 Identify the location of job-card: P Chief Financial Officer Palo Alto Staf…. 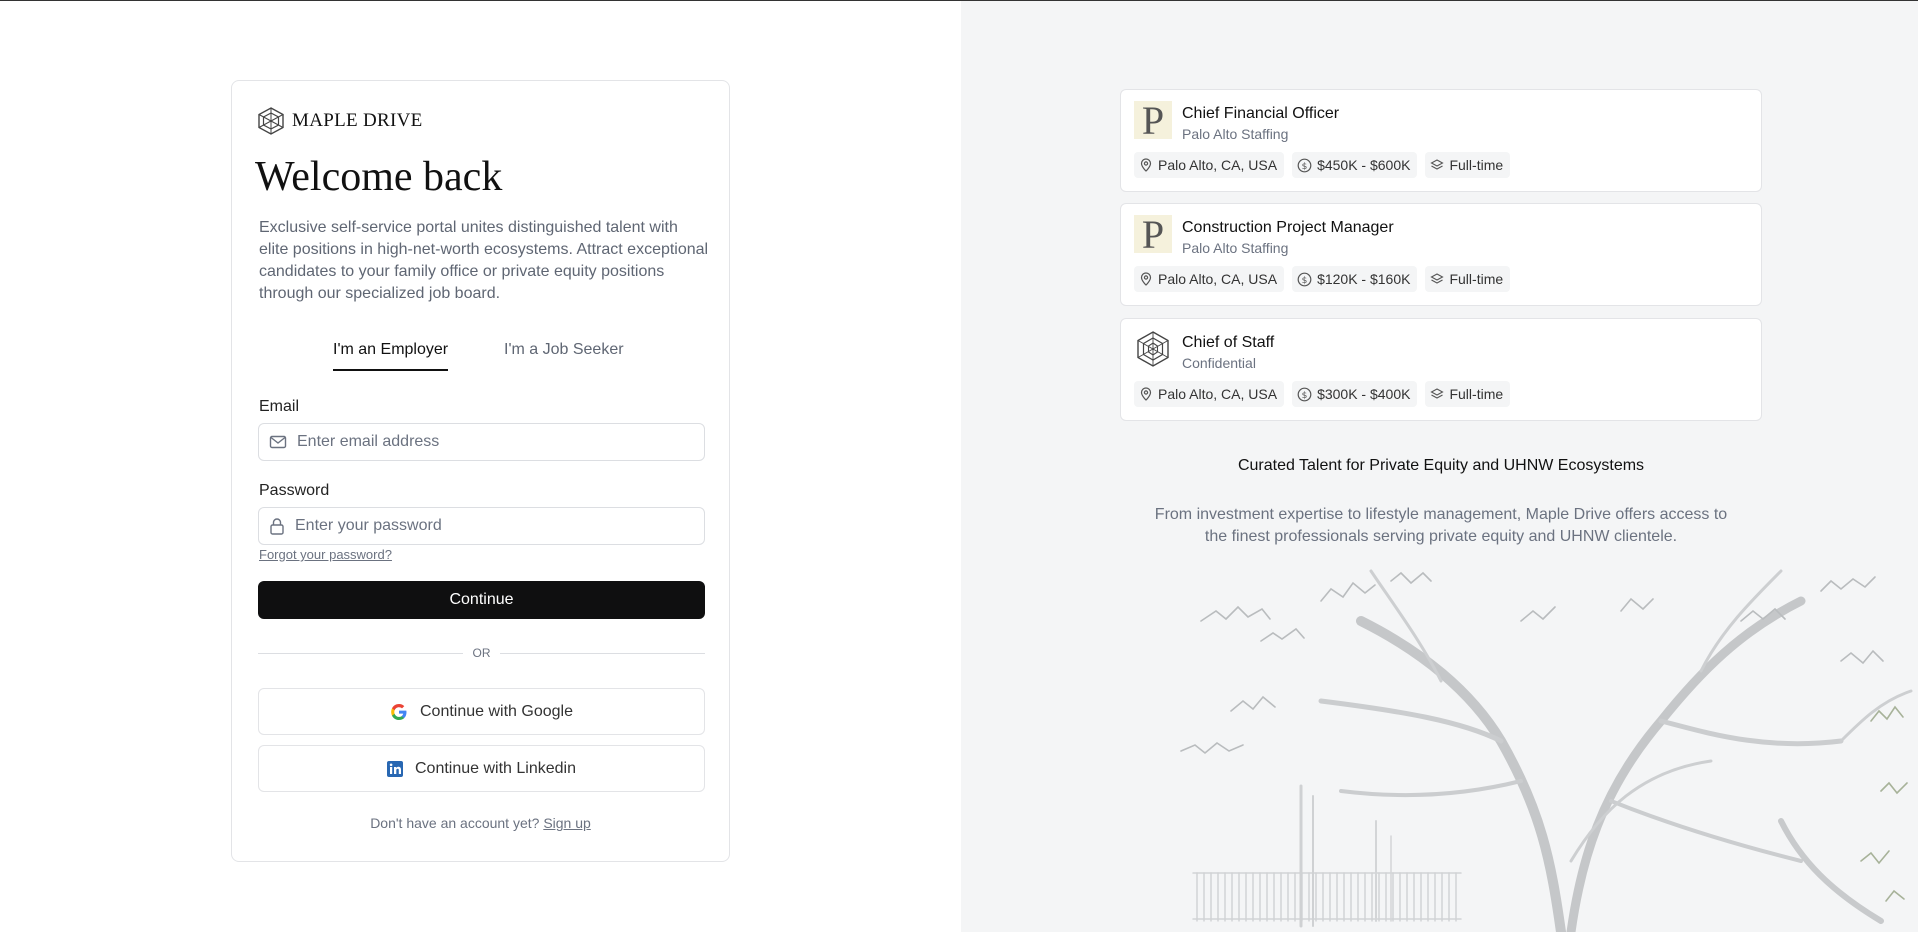
(1441, 140).